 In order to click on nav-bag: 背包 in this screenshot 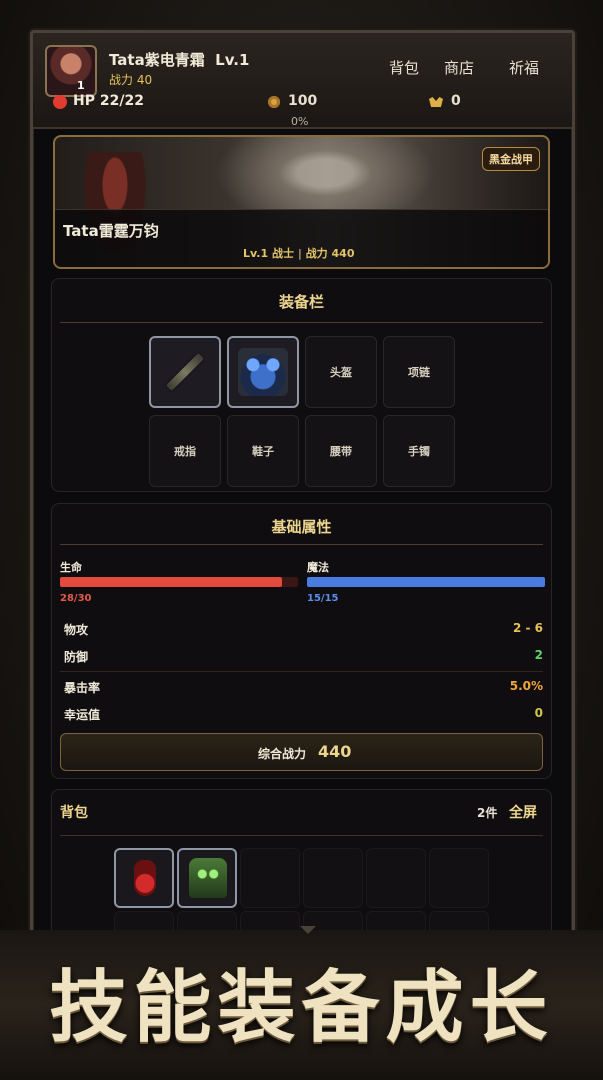, I will do `click(404, 67)`.